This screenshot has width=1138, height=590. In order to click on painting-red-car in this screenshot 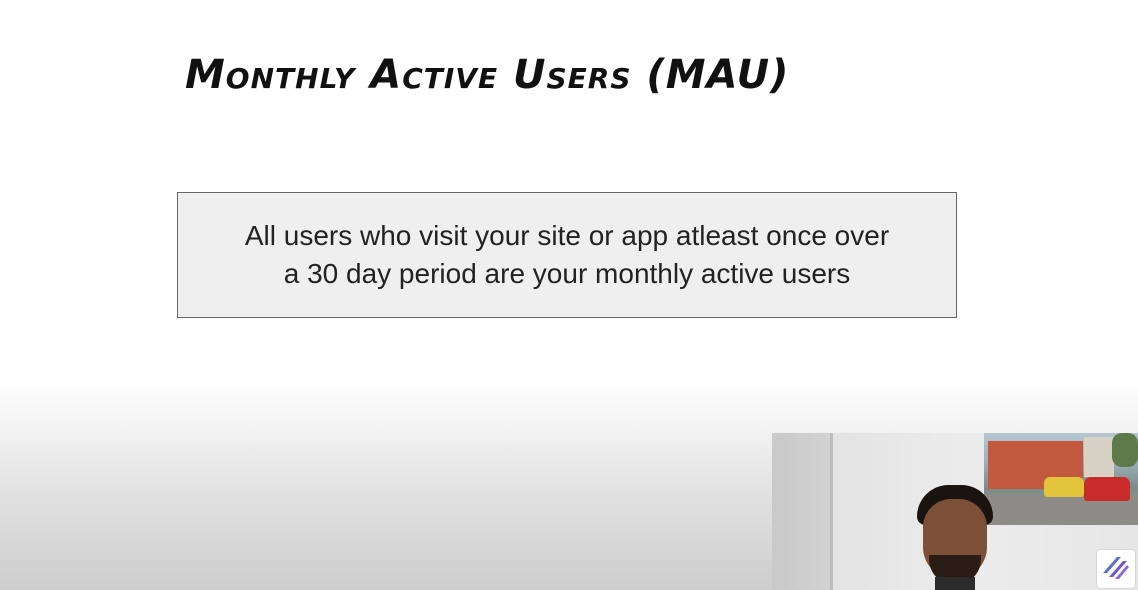, I will do `click(1107, 489)`.